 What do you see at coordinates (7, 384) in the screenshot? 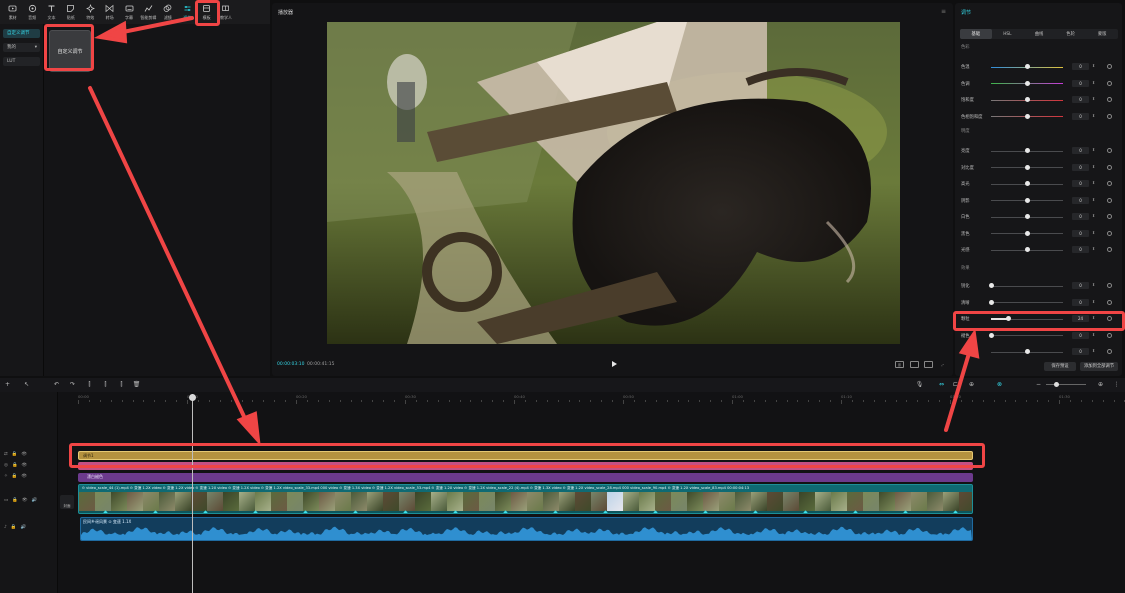
I see `add-icon: +` at bounding box center [7, 384].